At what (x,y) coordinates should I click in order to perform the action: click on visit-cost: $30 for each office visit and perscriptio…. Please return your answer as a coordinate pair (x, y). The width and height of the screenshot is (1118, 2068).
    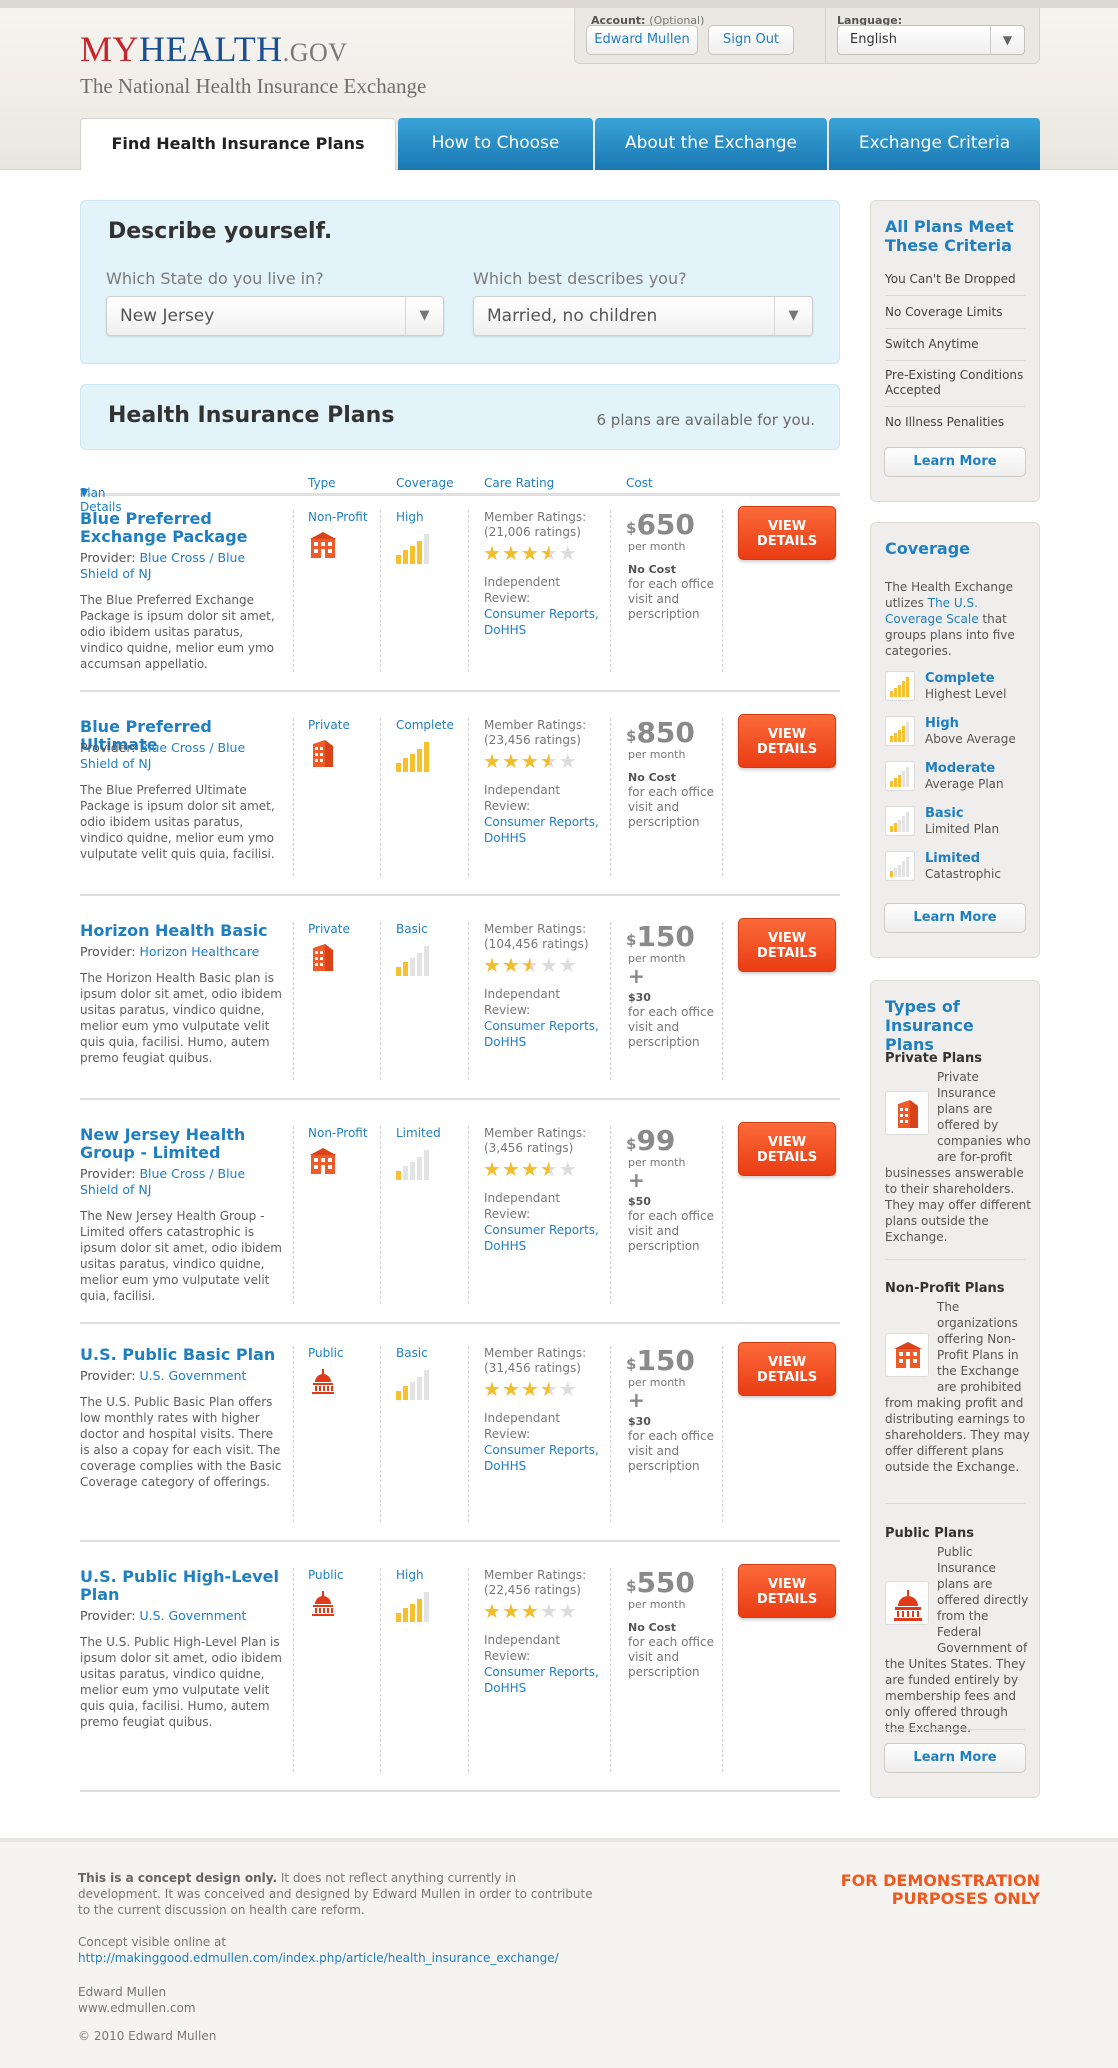
    Looking at the image, I should click on (671, 1020).